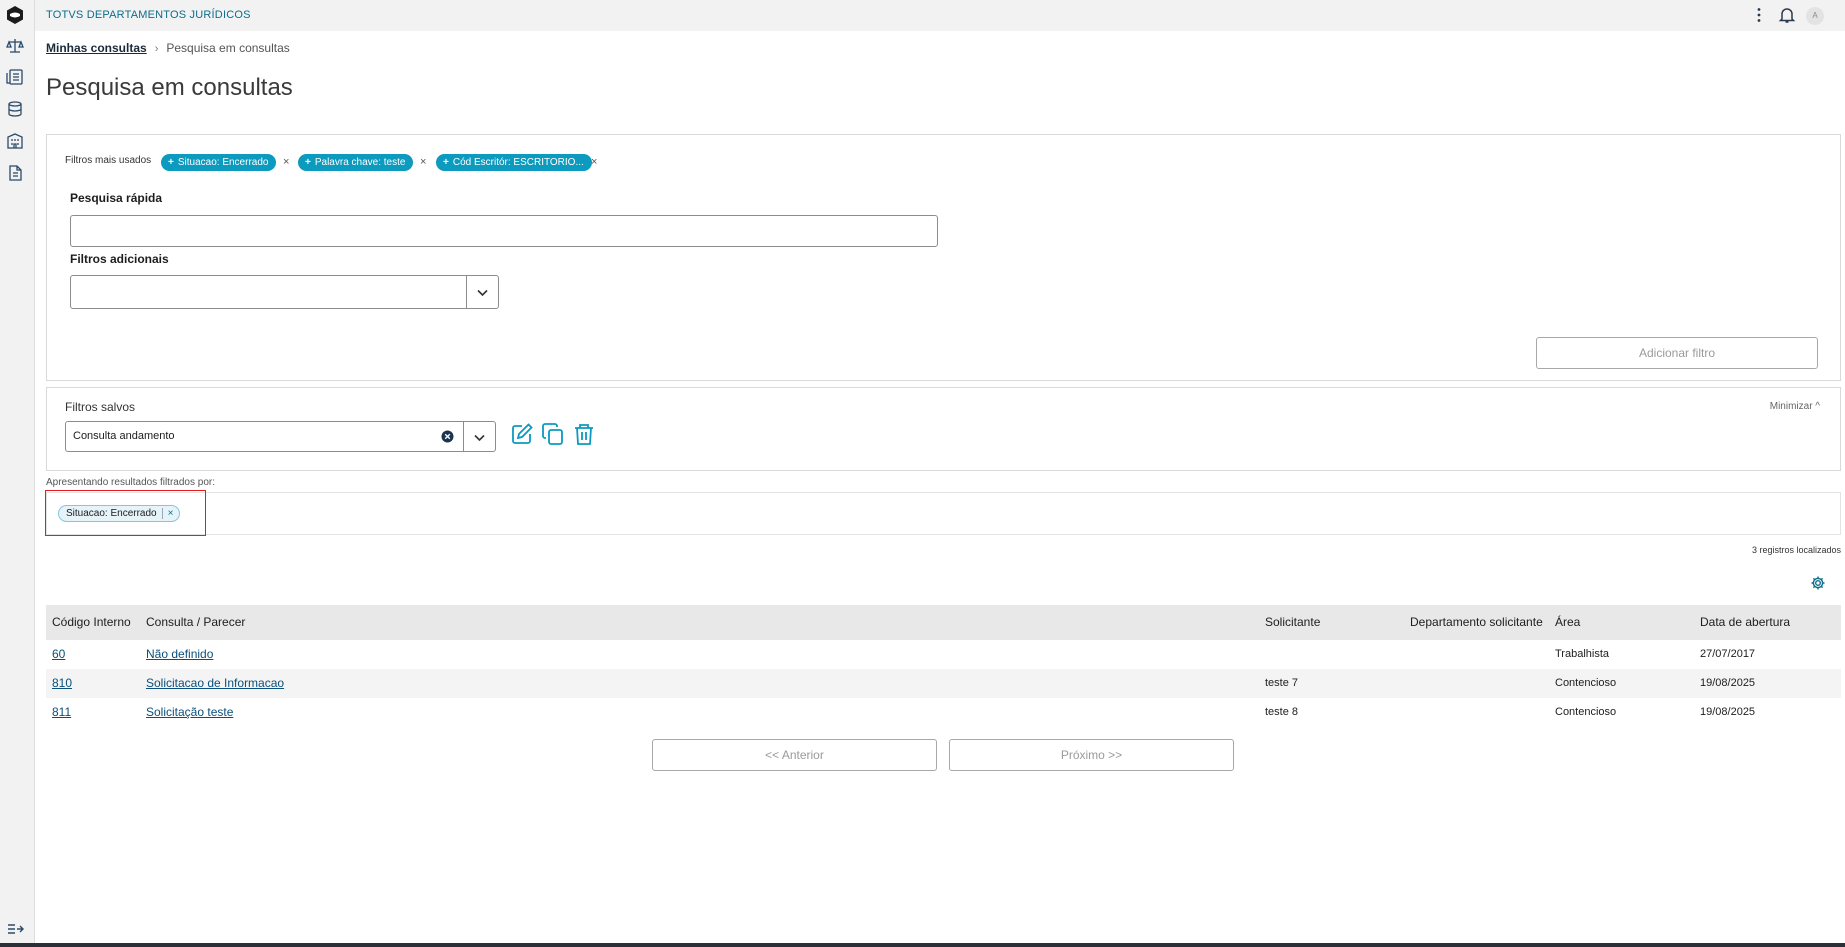 The height and width of the screenshot is (947, 1845). Describe the element at coordinates (189, 712) in the screenshot. I see `consulta-link: Solicitação teste` at that location.